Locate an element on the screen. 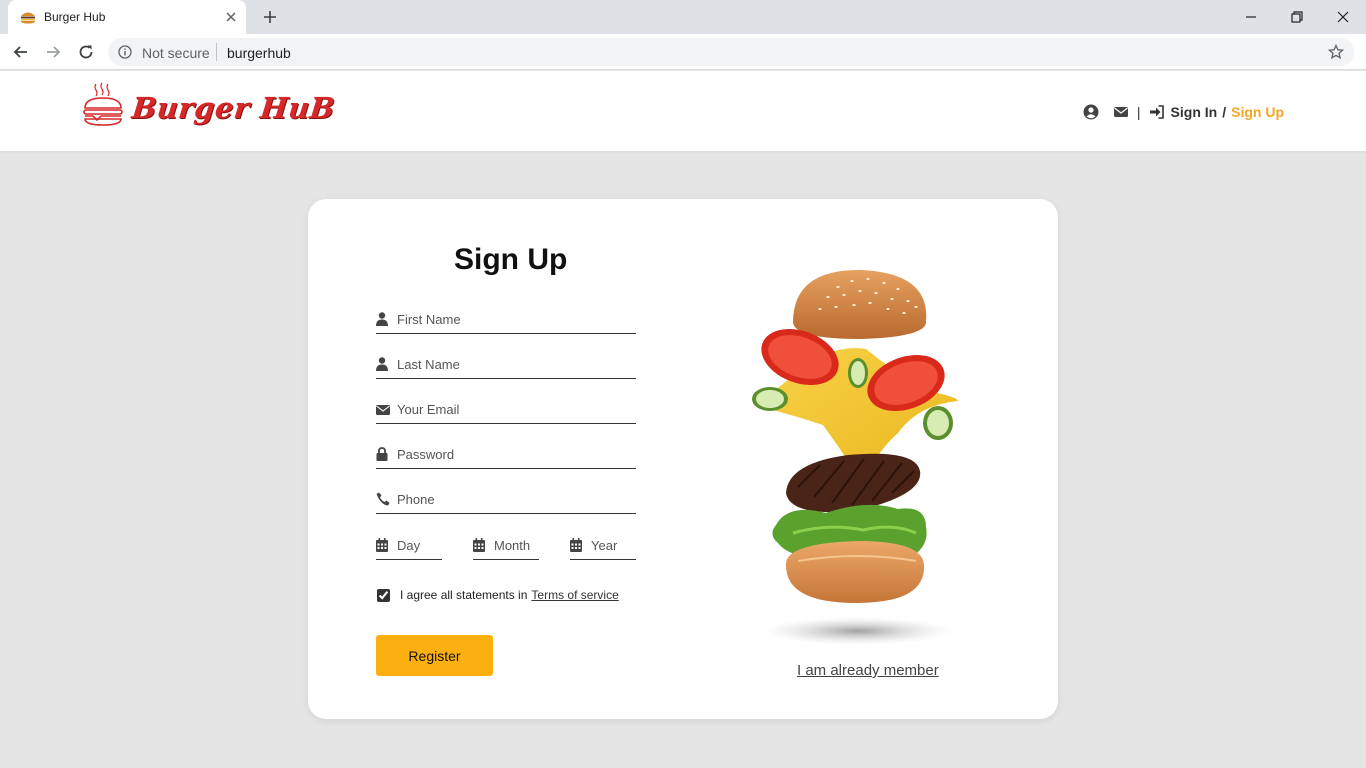  close-tab-icon is located at coordinates (231, 17).